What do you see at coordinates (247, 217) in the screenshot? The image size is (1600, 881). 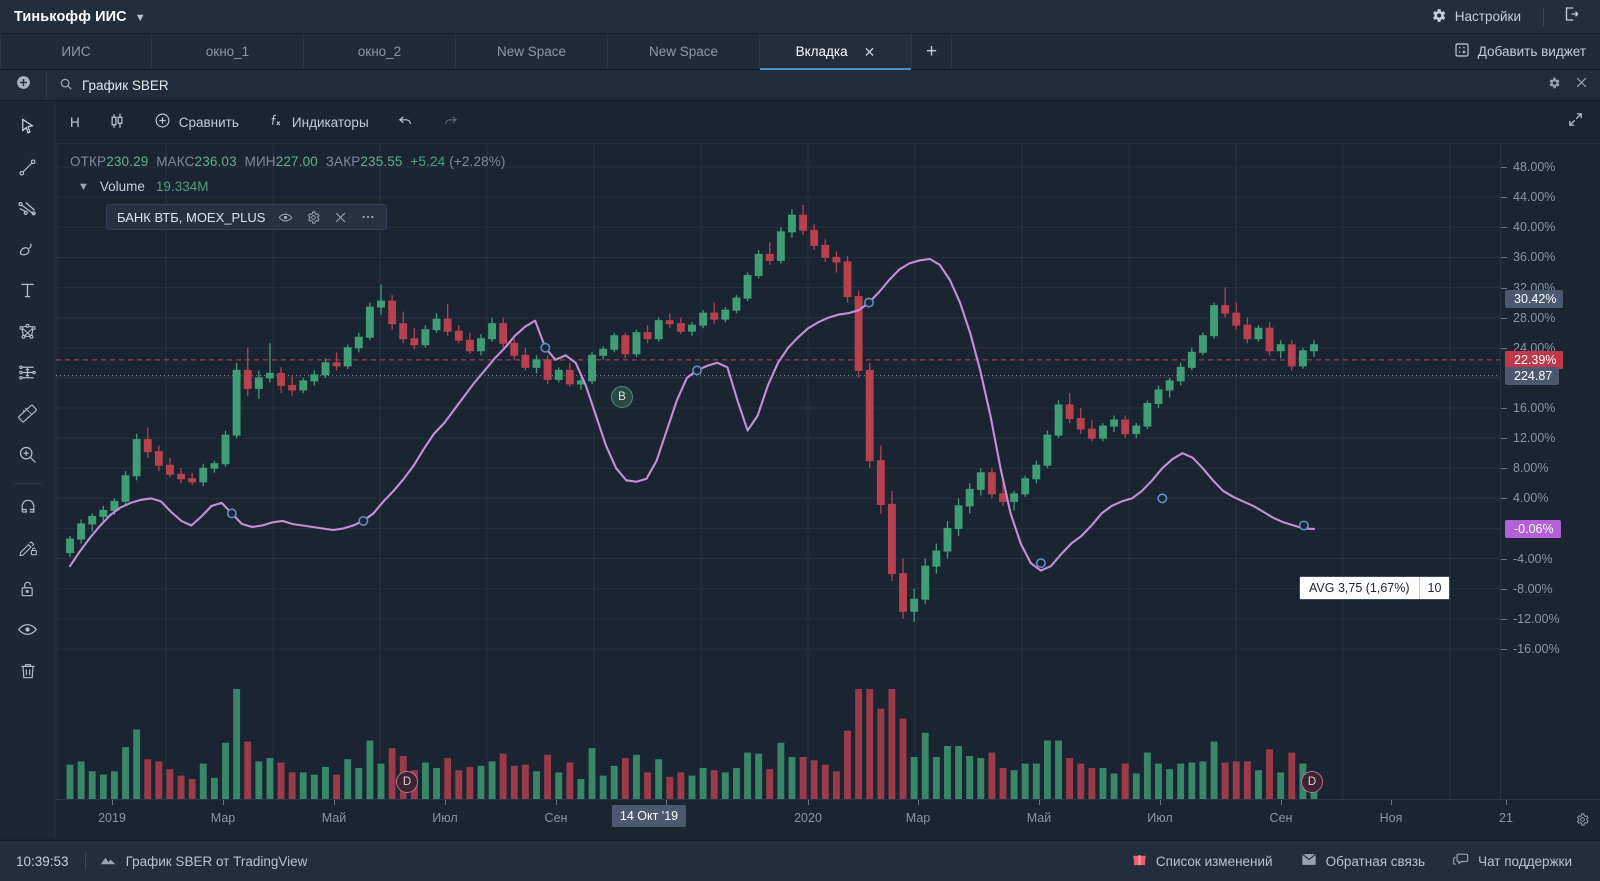 I see `study-legend: БАНК ВТБ, MOEX_PLUS` at bounding box center [247, 217].